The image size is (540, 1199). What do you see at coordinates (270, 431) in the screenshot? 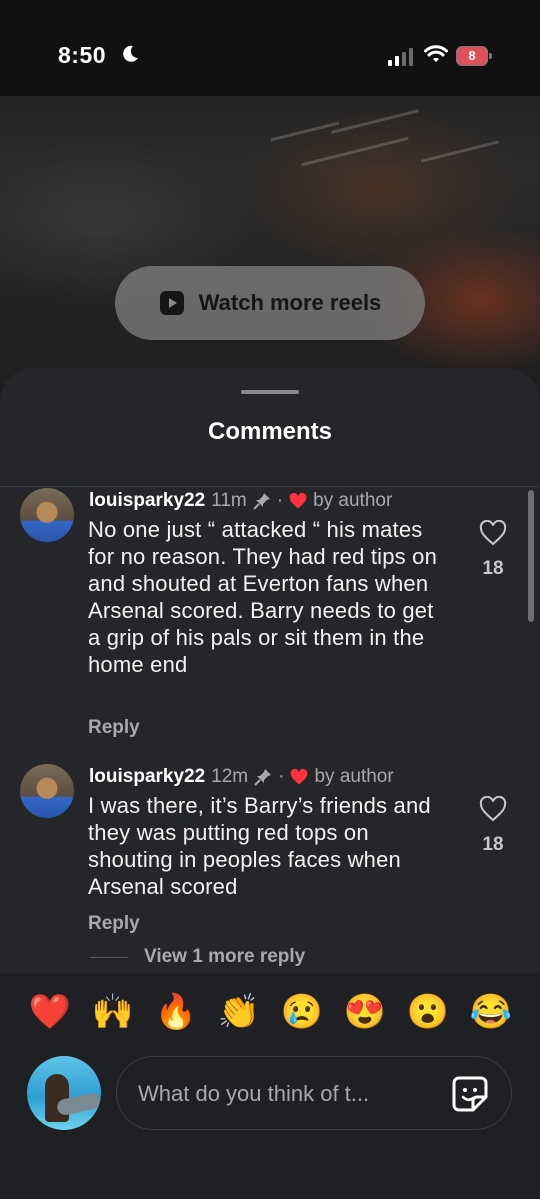
I see `comments-title: Comments` at bounding box center [270, 431].